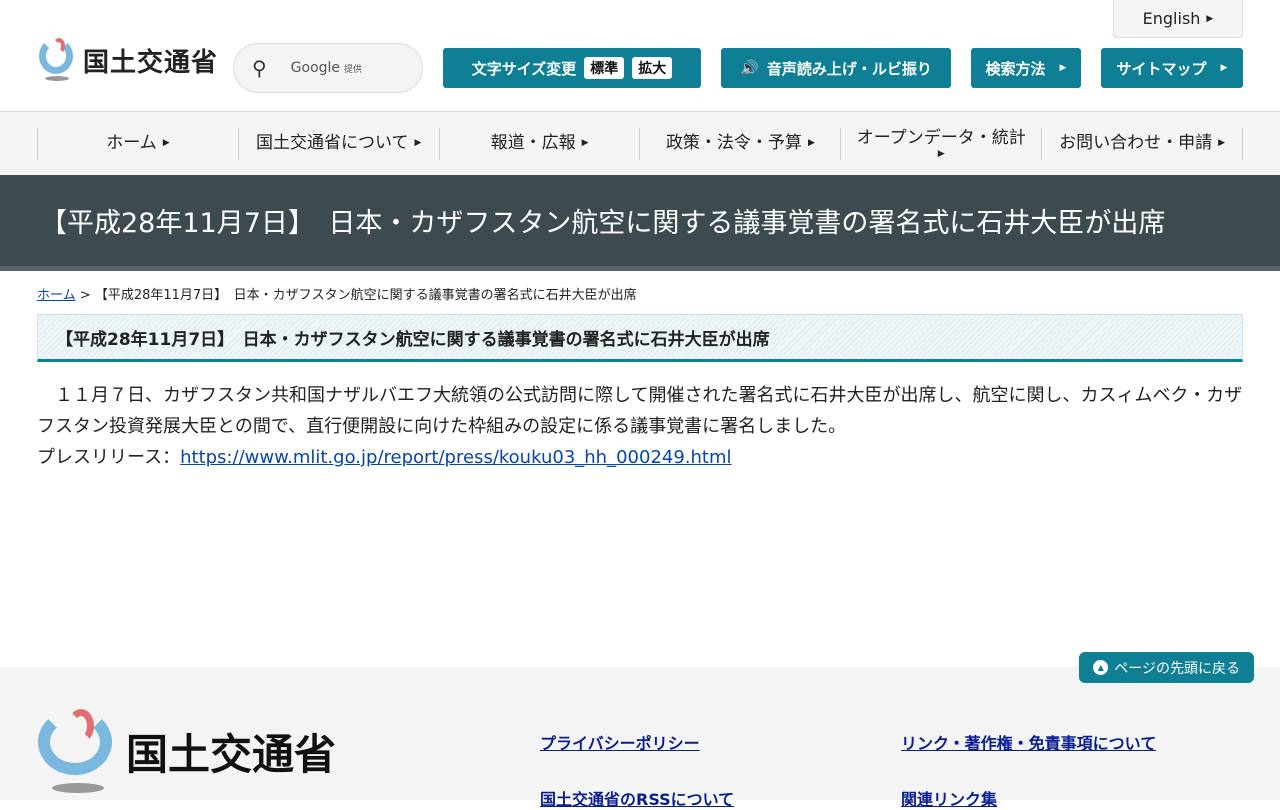 This screenshot has width=1280, height=810. What do you see at coordinates (604, 68) in the screenshot?
I see `font-standard-button: 標準` at bounding box center [604, 68].